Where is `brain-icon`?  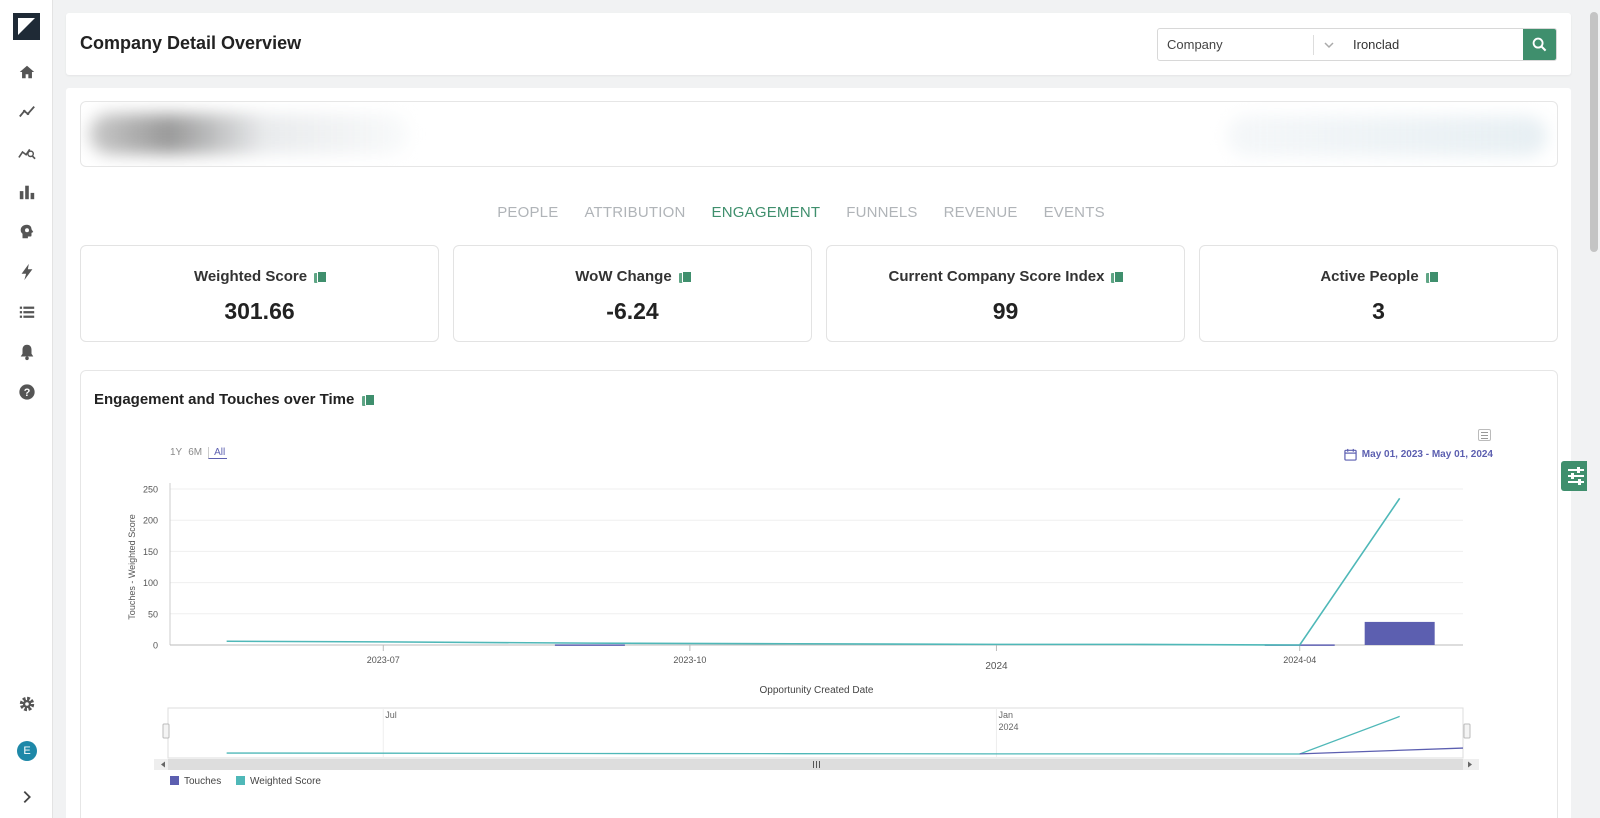 brain-icon is located at coordinates (27, 232).